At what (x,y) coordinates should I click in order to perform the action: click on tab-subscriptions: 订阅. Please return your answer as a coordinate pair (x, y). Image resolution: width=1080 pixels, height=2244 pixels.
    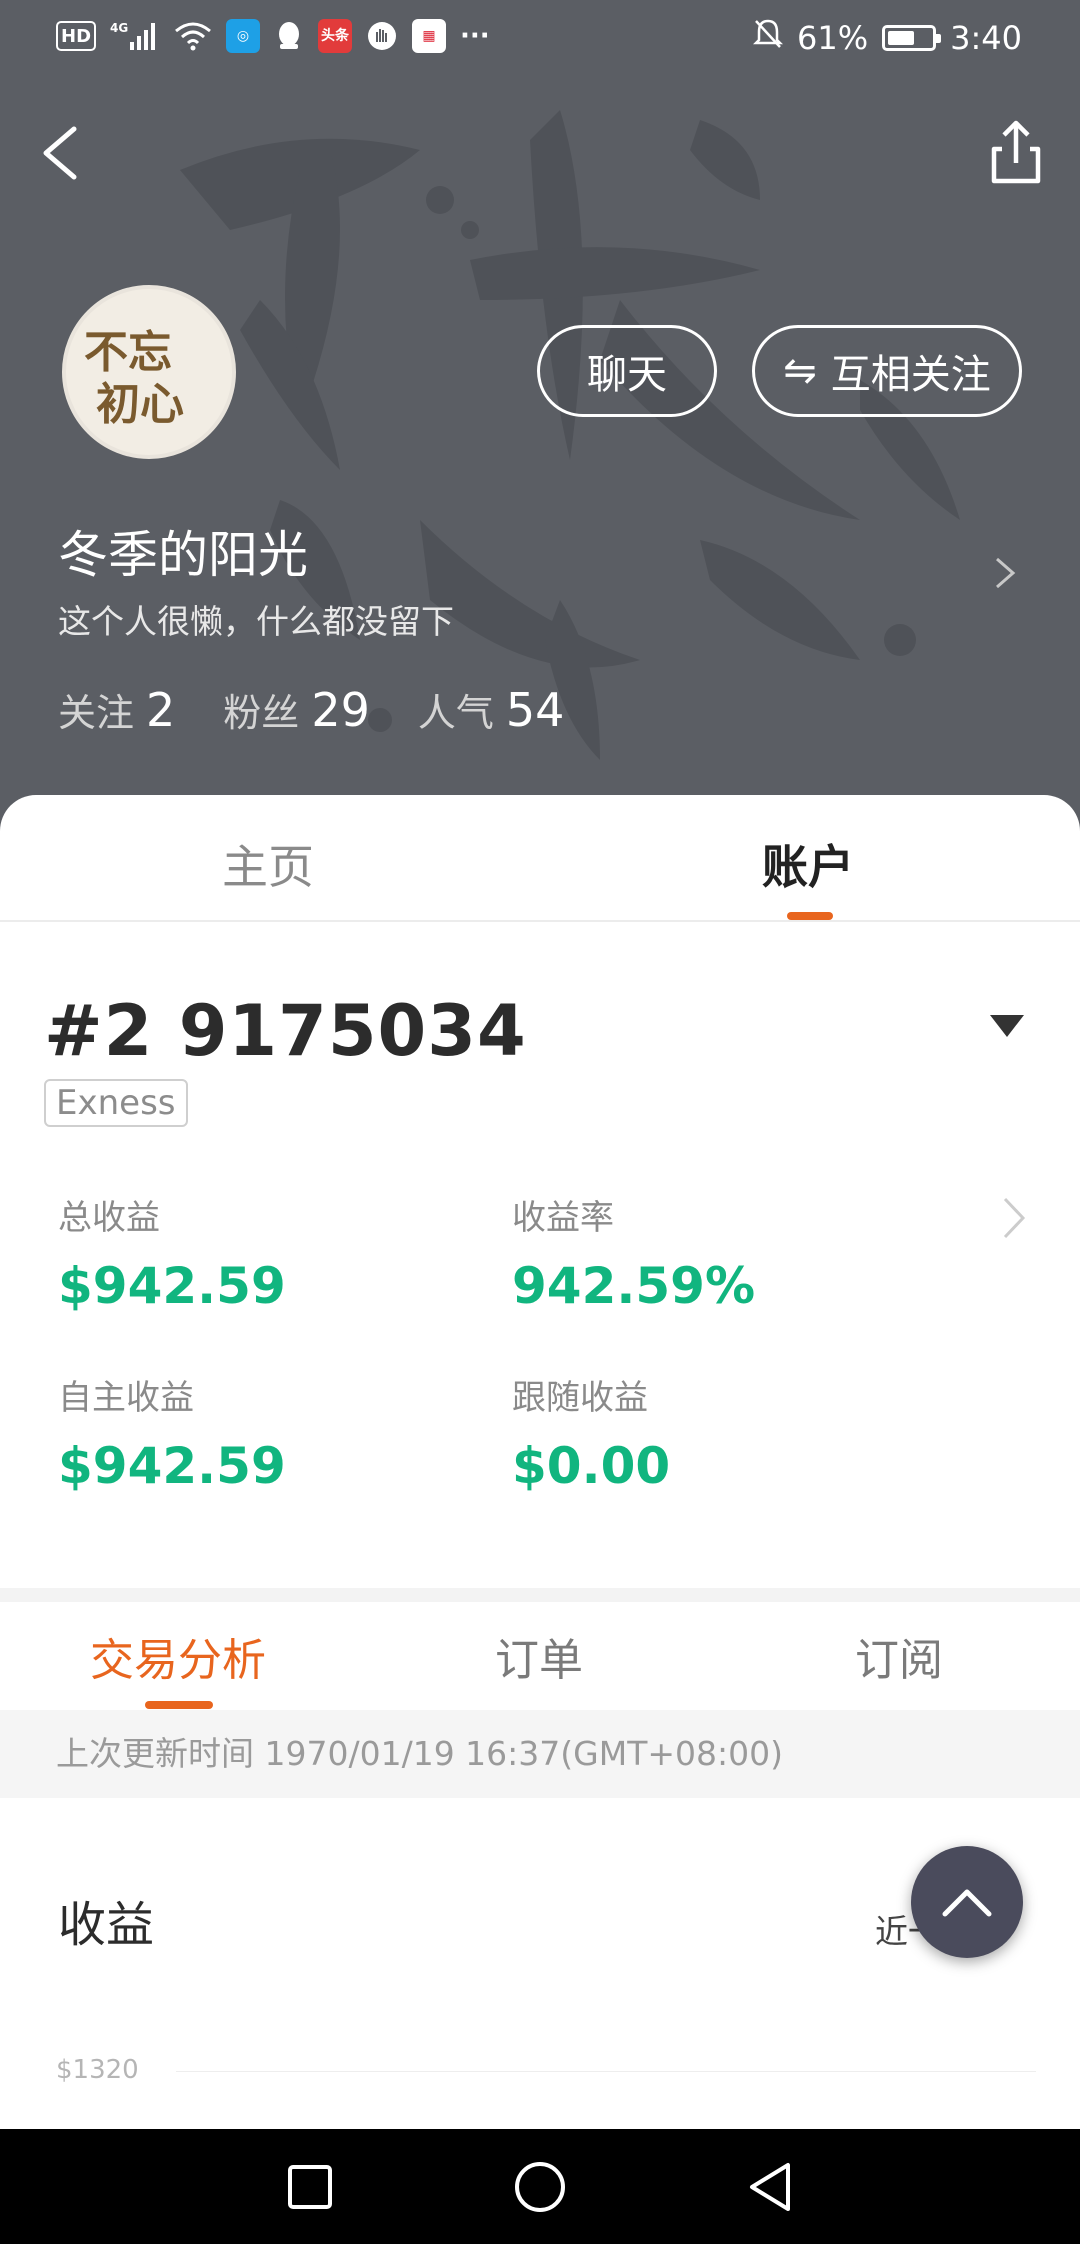
    Looking at the image, I should click on (899, 1656).